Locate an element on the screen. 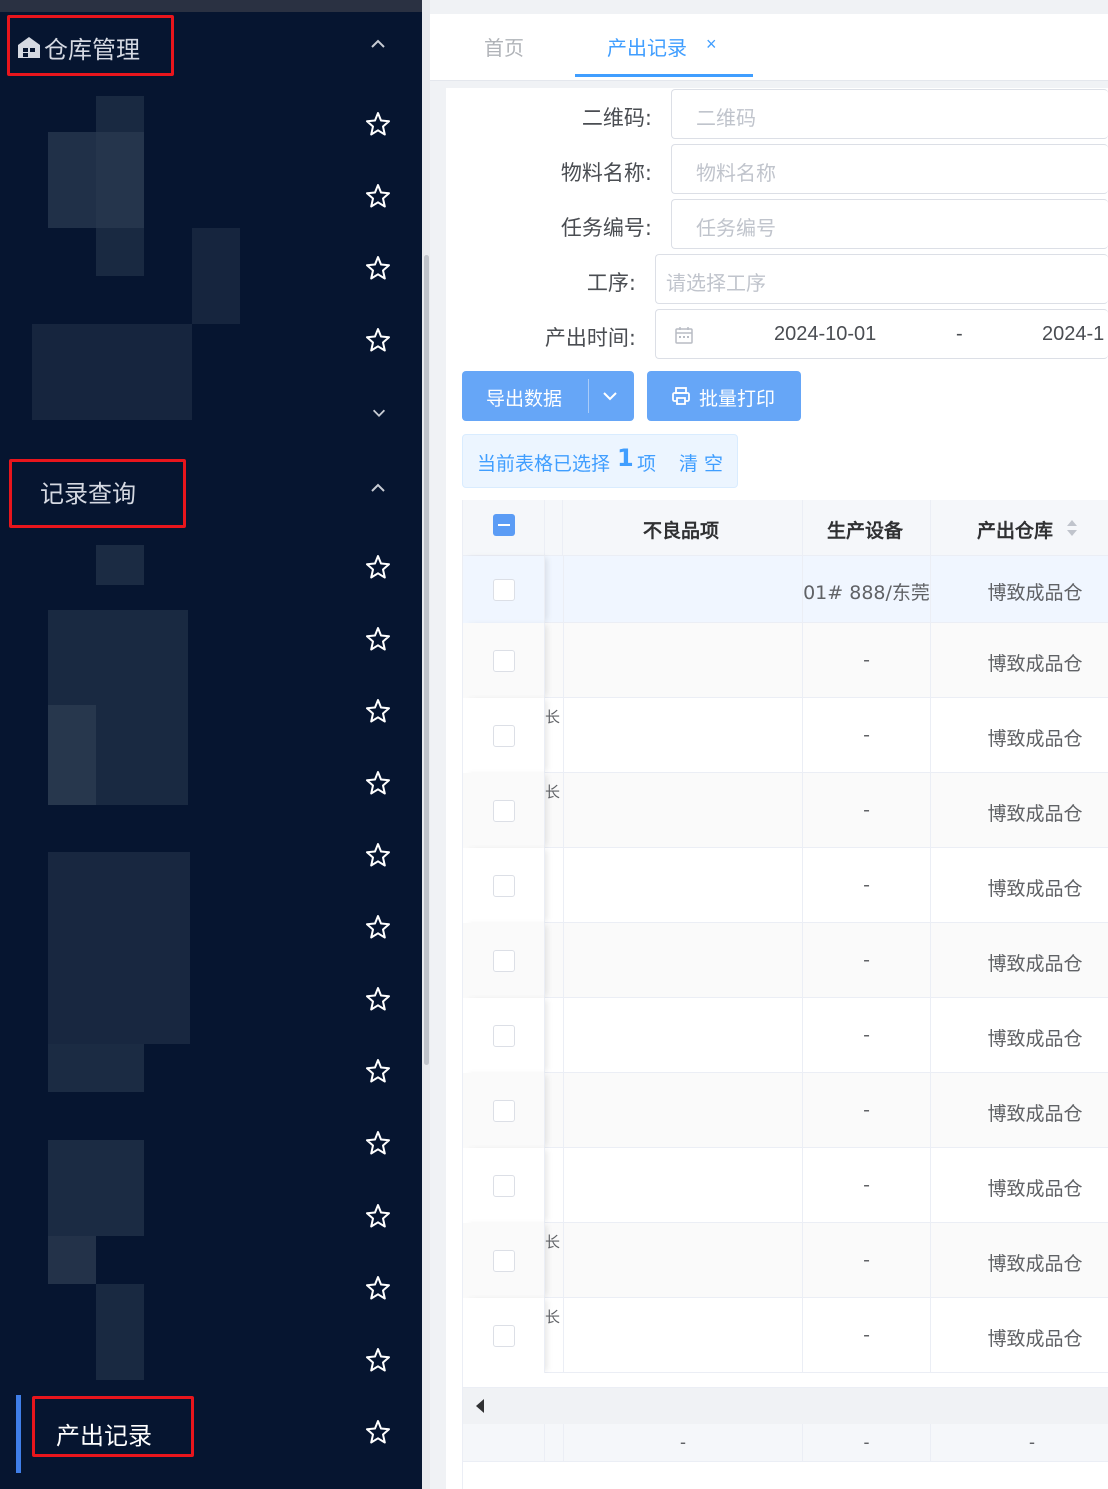 This screenshot has height=1489, width=1108. cell-device: - is located at coordinates (867, 660).